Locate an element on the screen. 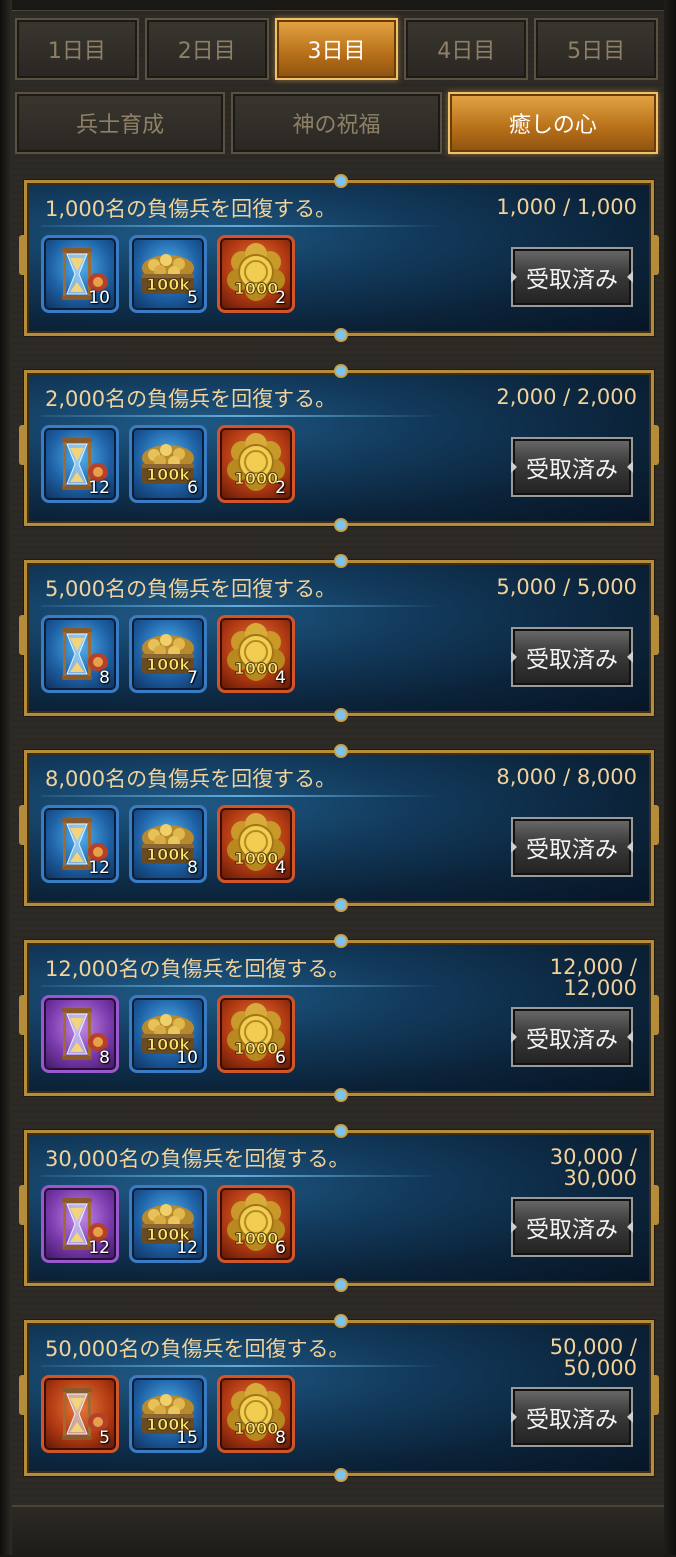 The image size is (676, 1557). quest-title: 12,000名の負傷兵を回復する。 is located at coordinates (197, 969).